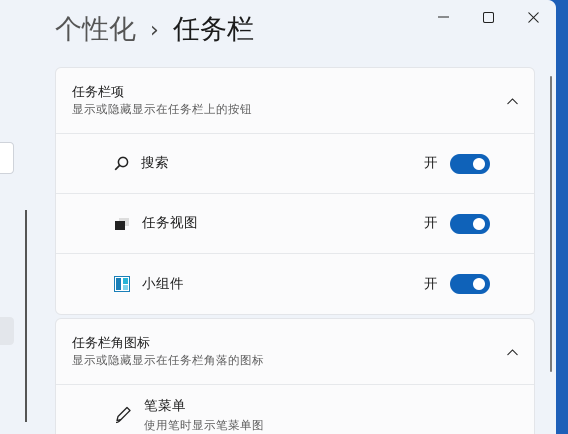  What do you see at coordinates (295, 352) in the screenshot?
I see `section-header: 任务栏角图标 显示或隐藏显示在任务栏角落的图标` at bounding box center [295, 352].